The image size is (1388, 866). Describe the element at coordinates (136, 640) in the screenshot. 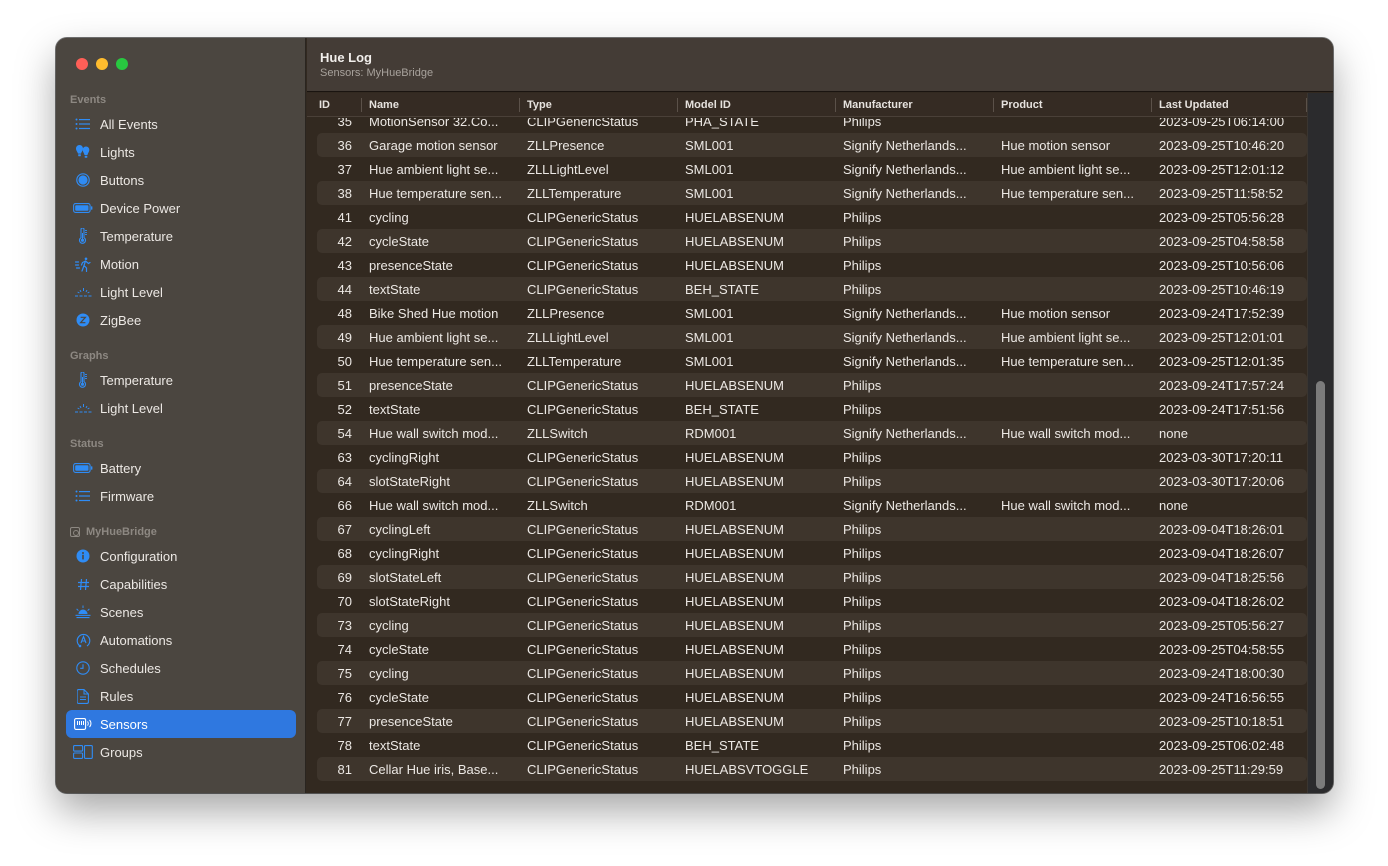

I see `sidebar-item-label: Automations` at that location.